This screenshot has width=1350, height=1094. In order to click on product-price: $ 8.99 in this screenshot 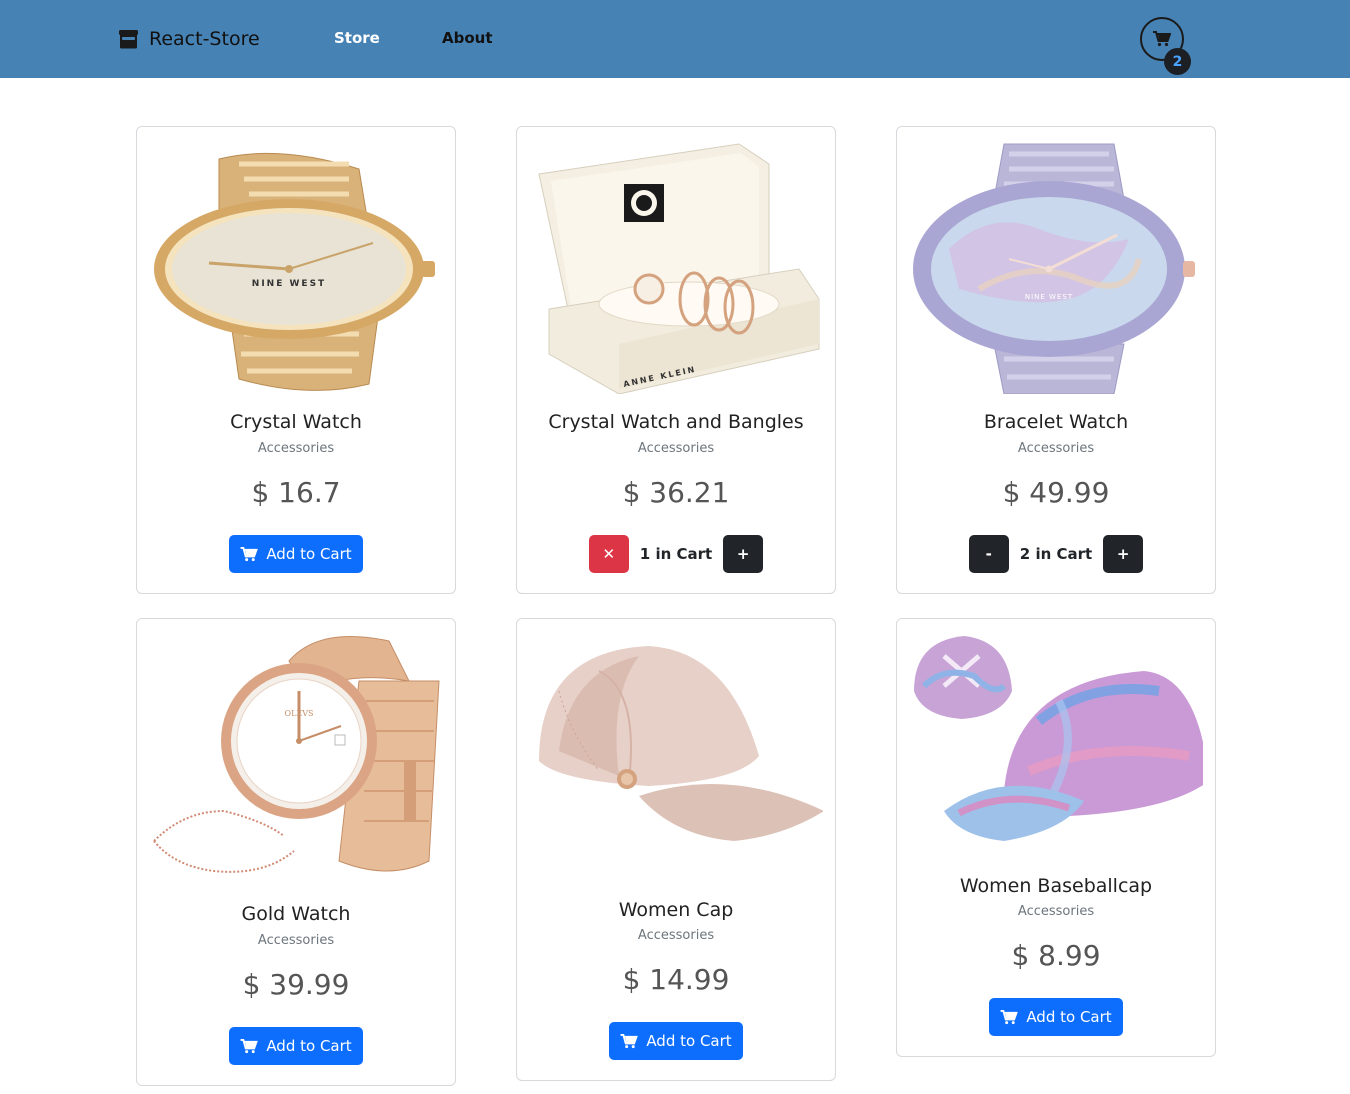, I will do `click(1056, 955)`.